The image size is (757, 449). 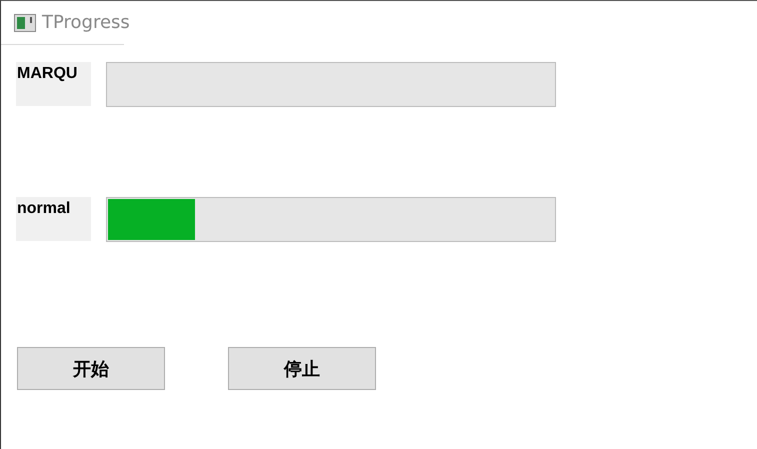 What do you see at coordinates (53, 84) in the screenshot?
I see `progress-label: MARQU` at bounding box center [53, 84].